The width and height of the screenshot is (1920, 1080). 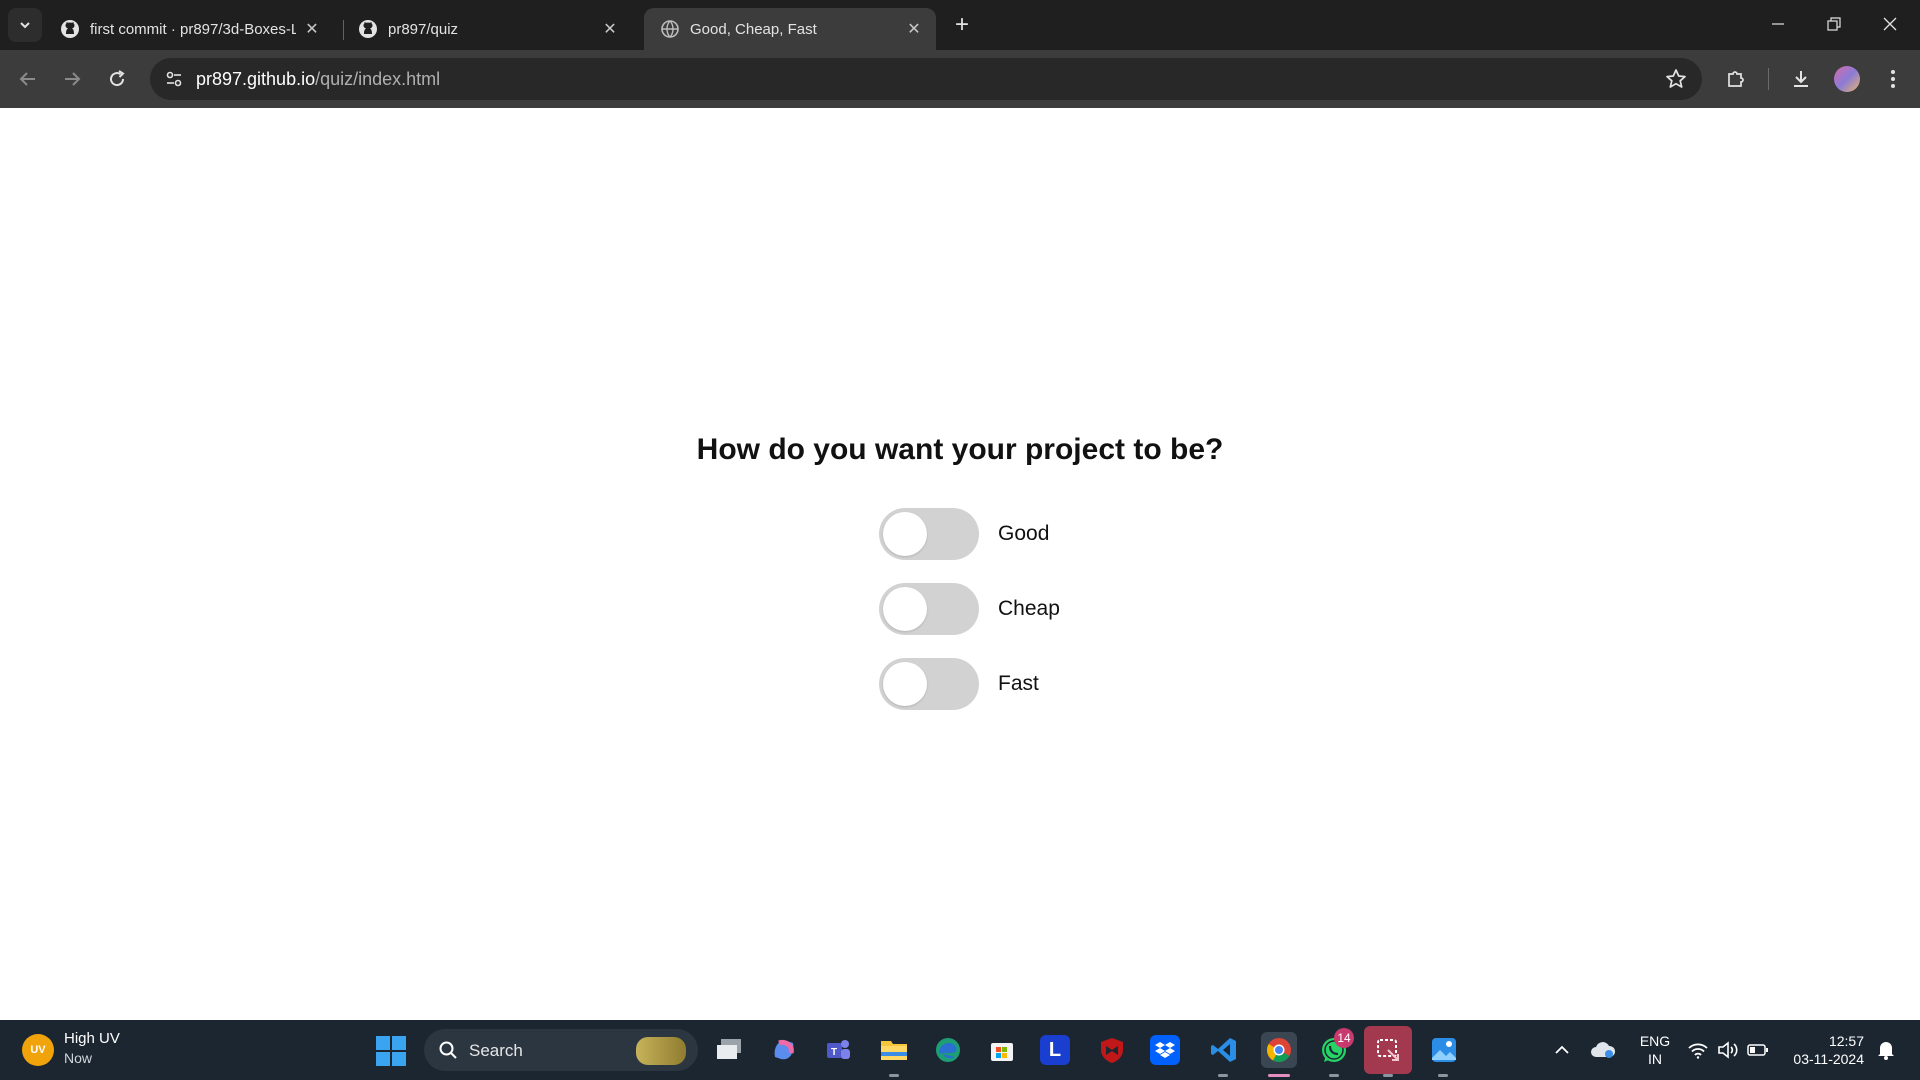 I want to click on l-app-icon: L, so click(x=1055, y=1049).